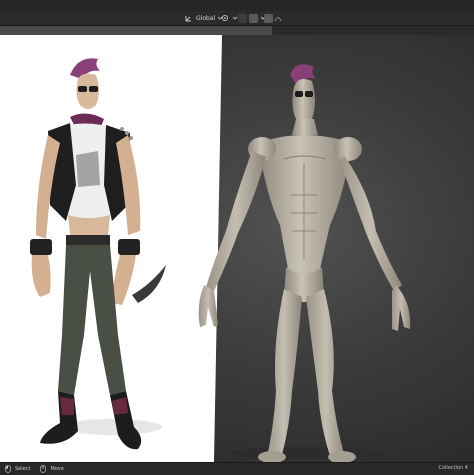  I want to click on status-bar: Select Move Collection 4, so click(237, 468).